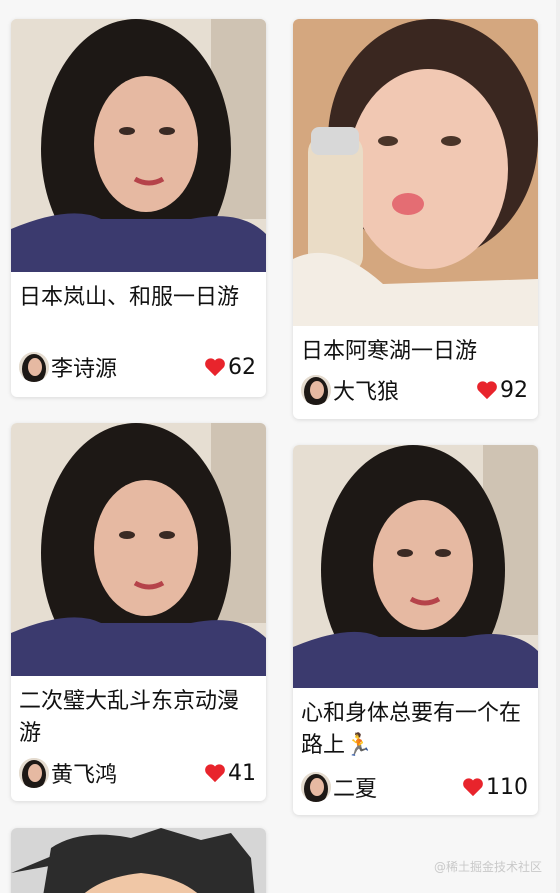 This screenshot has height=893, width=560. I want to click on like-button: 110, so click(495, 787).